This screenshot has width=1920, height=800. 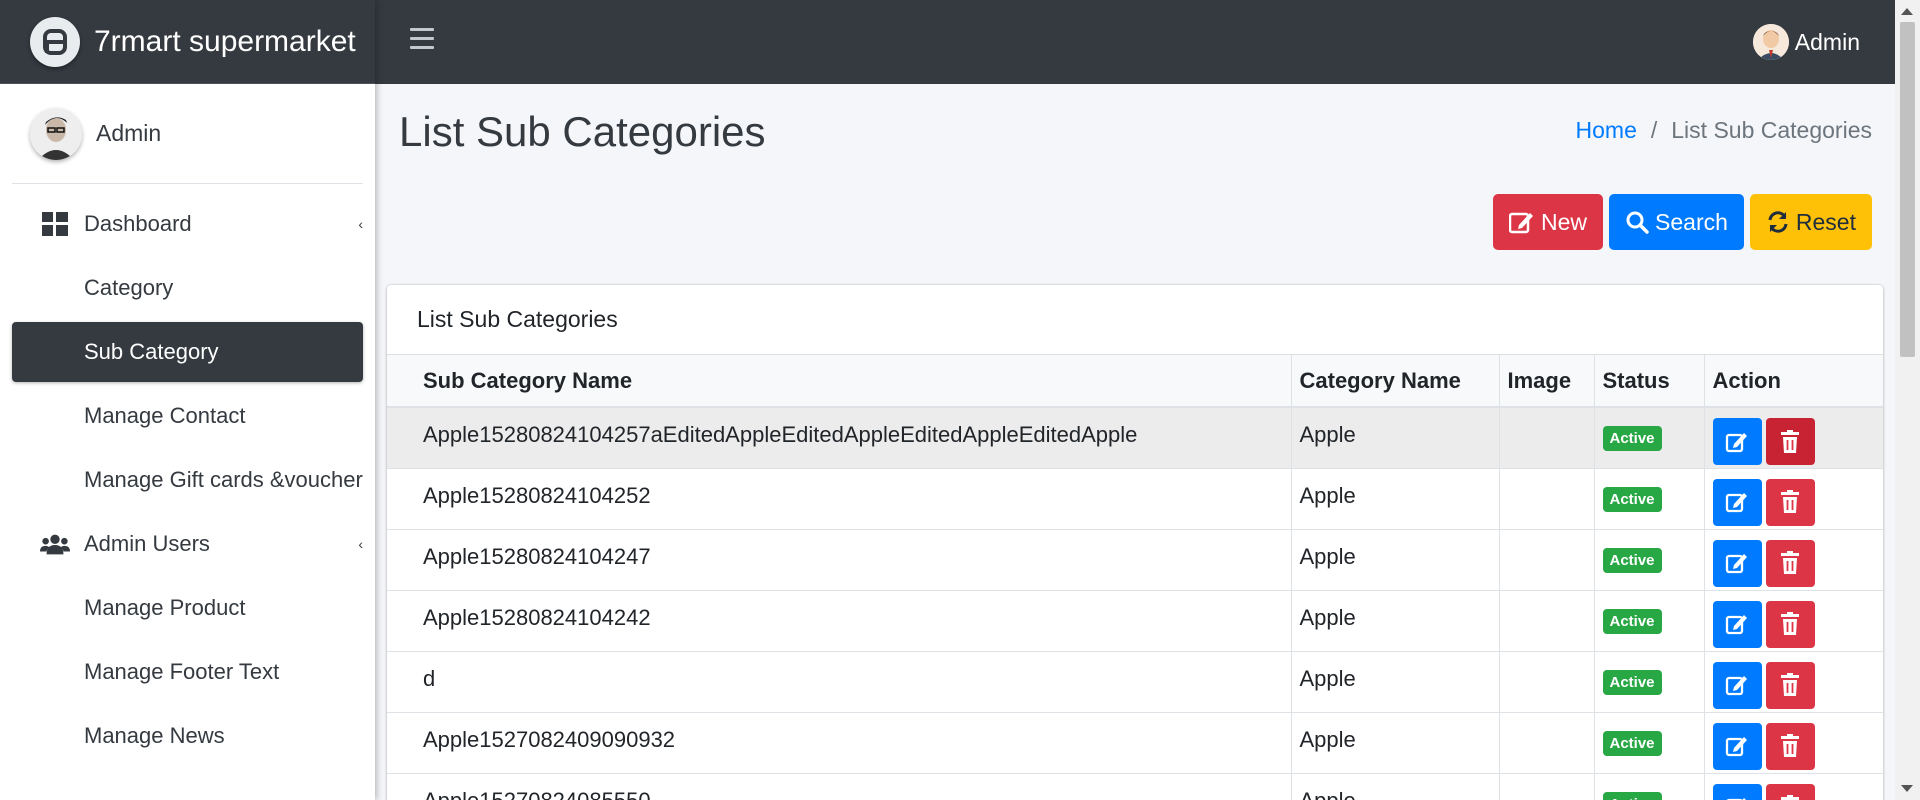 What do you see at coordinates (1907, 189) in the screenshot?
I see `scrollbar-thumb` at bounding box center [1907, 189].